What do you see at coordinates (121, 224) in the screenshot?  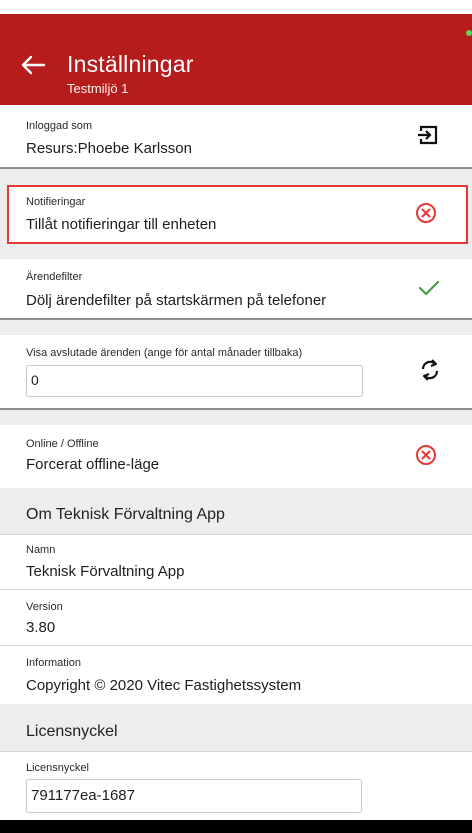 I see `notifications-value: Tillåt notifieringar till enheten` at bounding box center [121, 224].